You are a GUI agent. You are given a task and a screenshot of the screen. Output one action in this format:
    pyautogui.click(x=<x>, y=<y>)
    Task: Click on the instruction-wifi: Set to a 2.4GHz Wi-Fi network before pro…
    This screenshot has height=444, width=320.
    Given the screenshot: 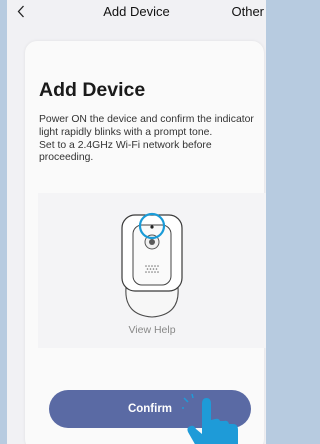 What is the action you would take?
    pyautogui.click(x=125, y=151)
    